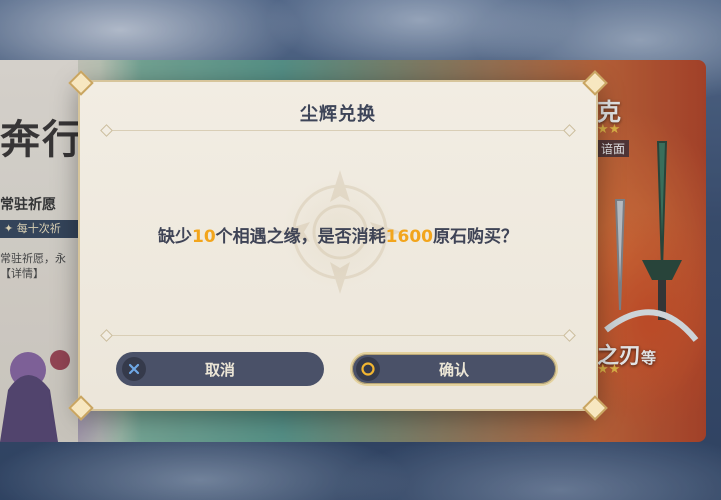 This screenshot has height=500, width=721. I want to click on cancel-button: 取消, so click(220, 369).